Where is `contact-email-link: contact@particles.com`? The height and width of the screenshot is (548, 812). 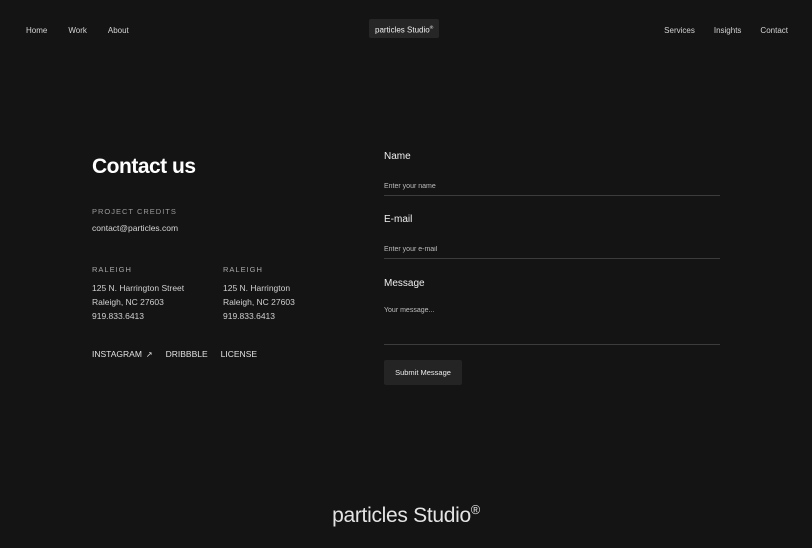
contact-email-link: contact@particles.com is located at coordinates (135, 228).